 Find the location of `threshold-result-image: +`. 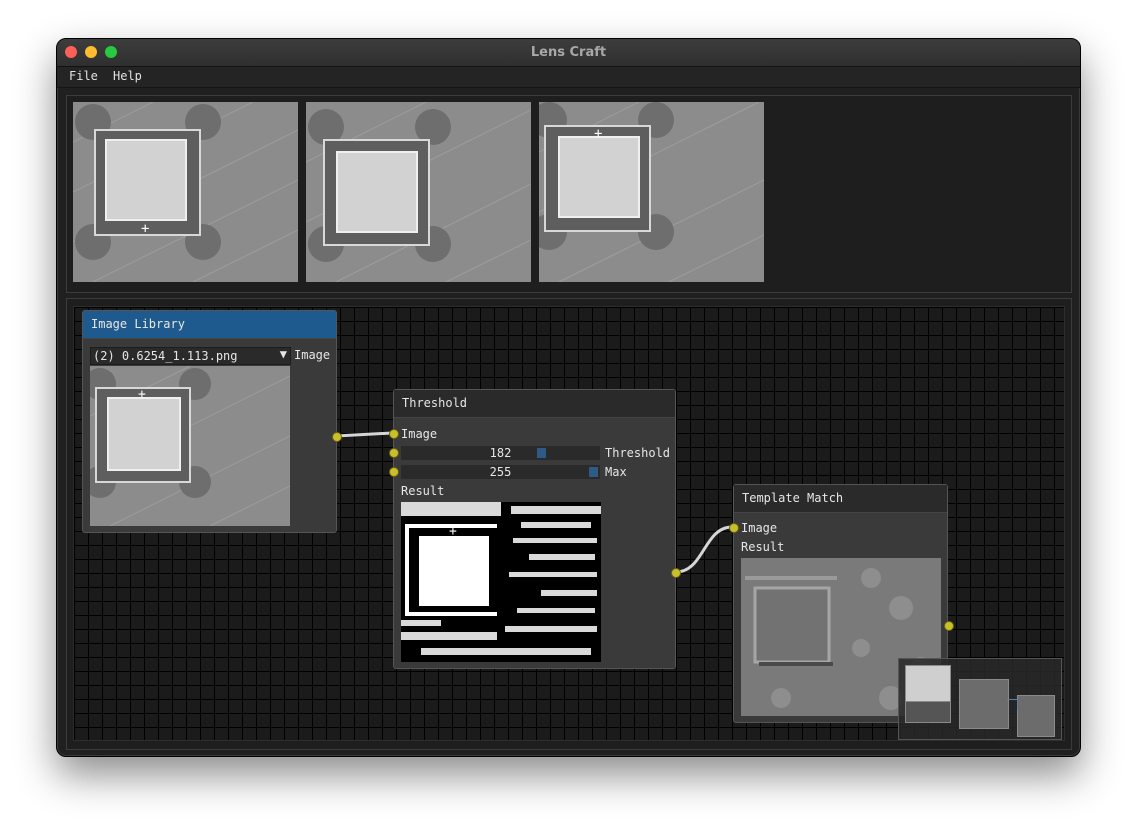

threshold-result-image: + is located at coordinates (501, 582).